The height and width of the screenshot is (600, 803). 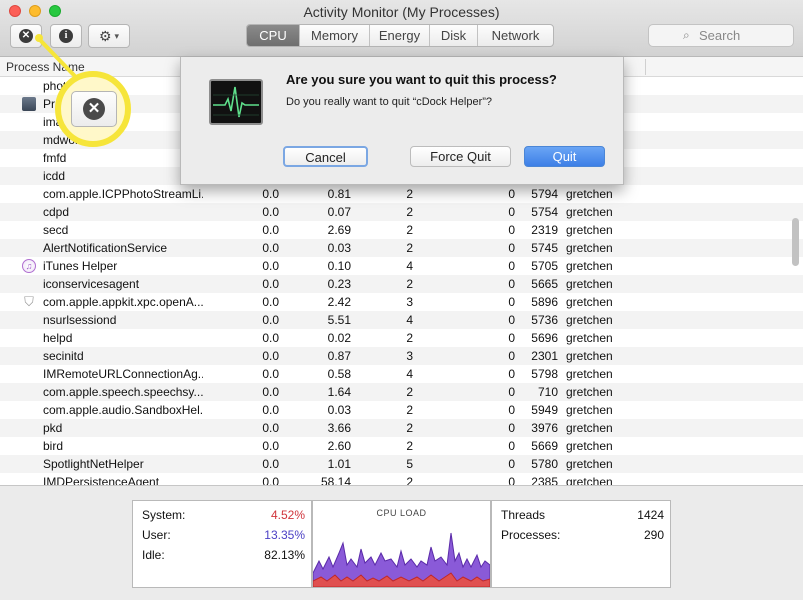 I want to click on table-row: SpotlightNetHelper 0.0 1.01 5 0 5780 gretchen, so click(x=401, y=464).